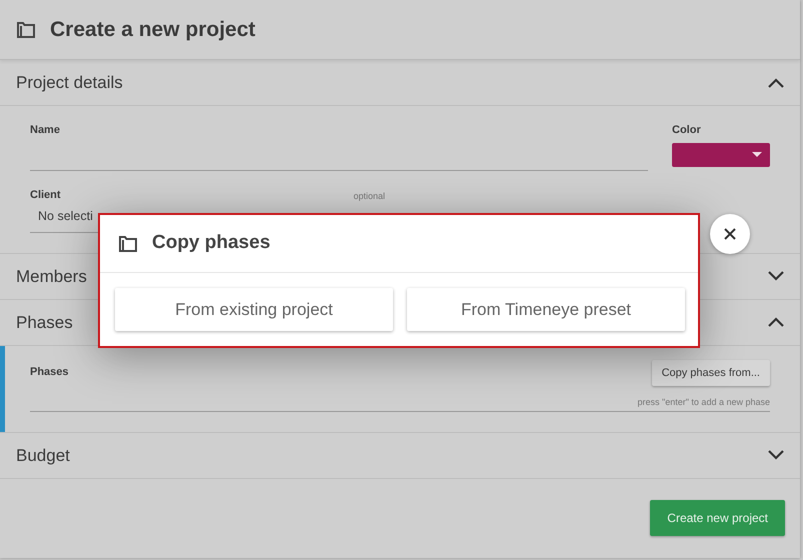  I want to click on color-select, so click(721, 154).